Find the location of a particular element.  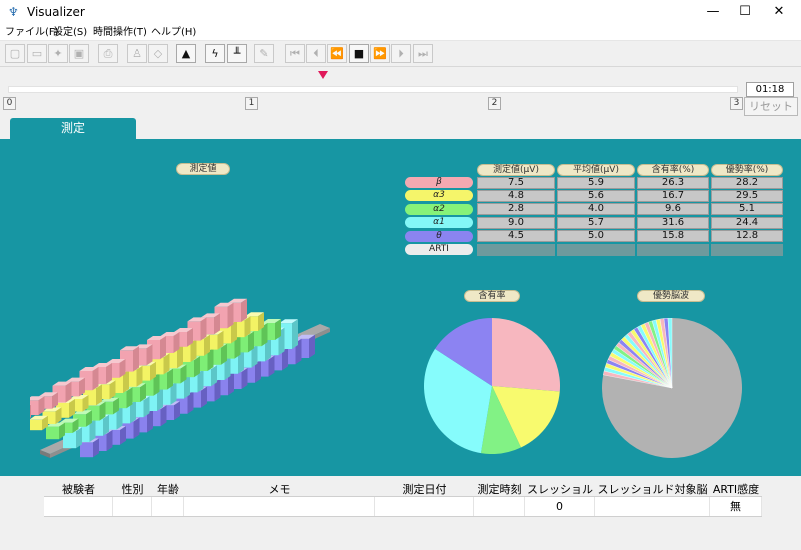

shield-icon: ◇ is located at coordinates (158, 53).